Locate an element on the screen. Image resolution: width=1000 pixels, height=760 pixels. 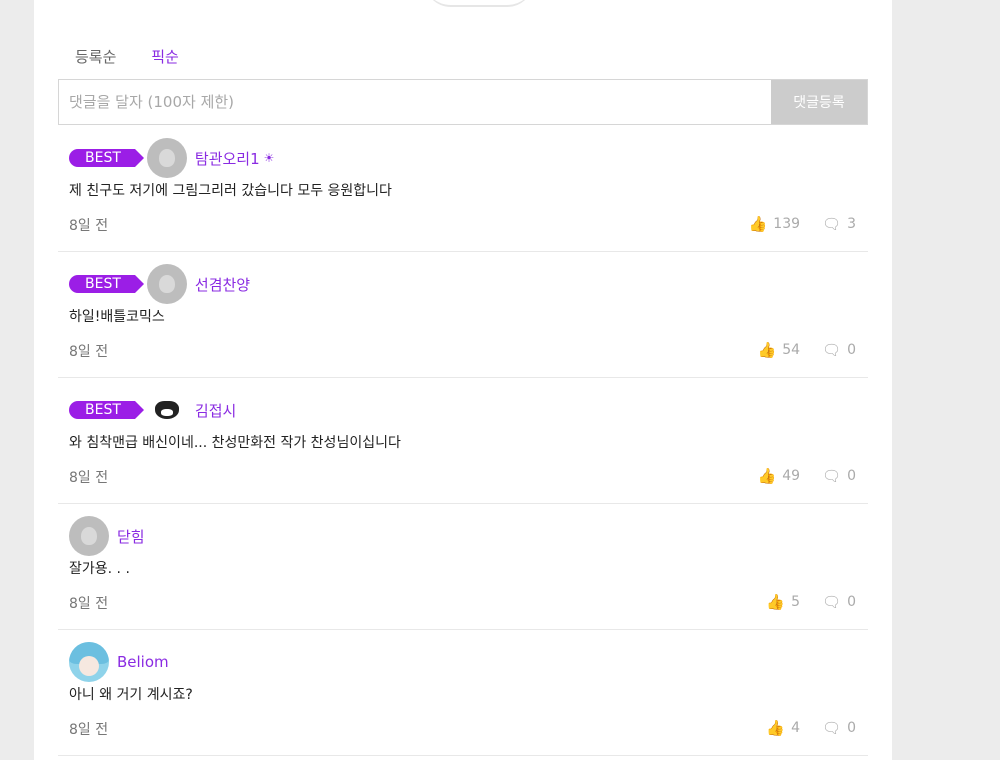
cat-icon is located at coordinates (166, 410).